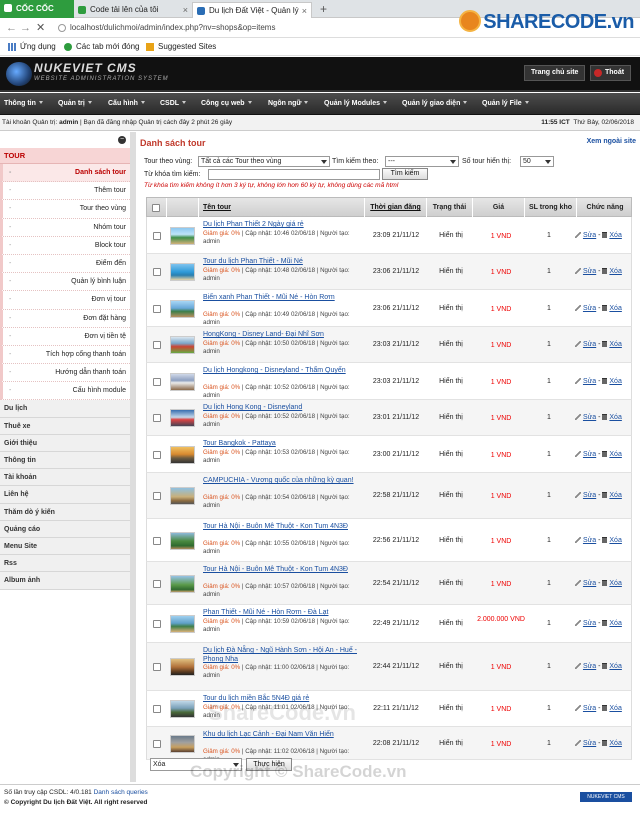  I want to click on tour-name-link: HongKong - Disney Land- Đại Nhĩ Sơn, so click(283, 334).